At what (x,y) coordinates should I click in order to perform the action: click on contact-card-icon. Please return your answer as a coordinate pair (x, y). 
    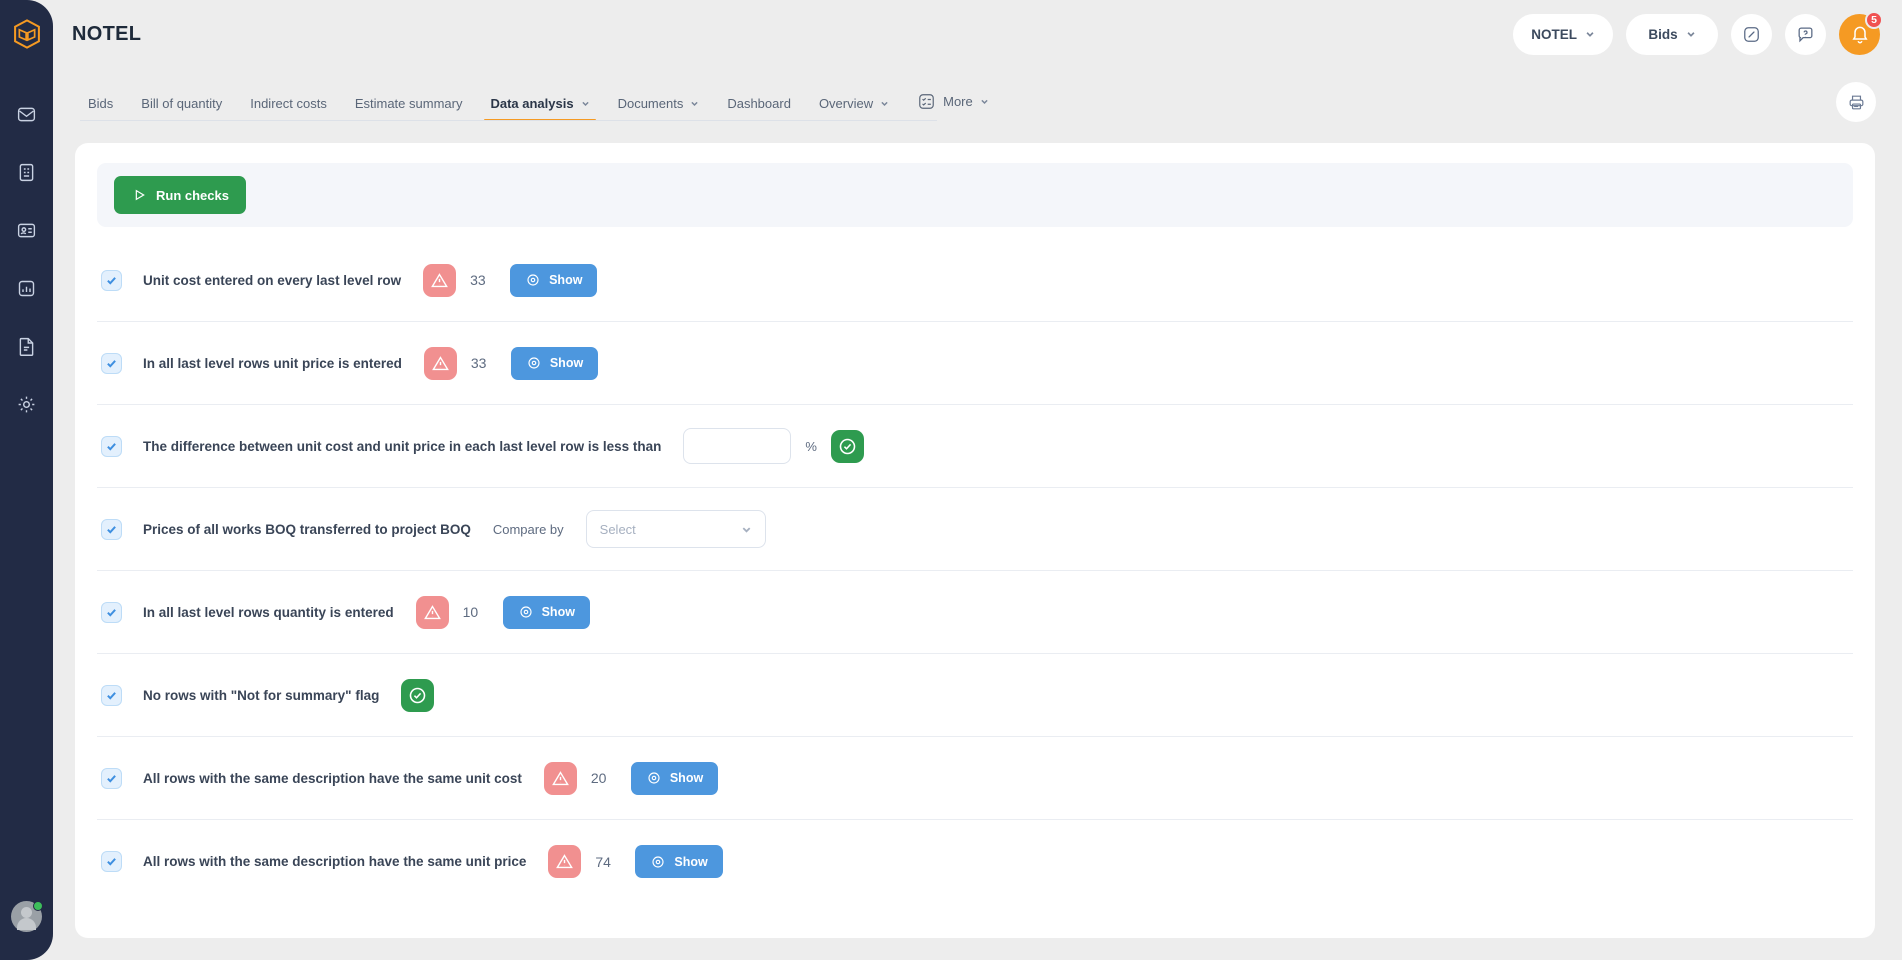
    Looking at the image, I should click on (27, 230).